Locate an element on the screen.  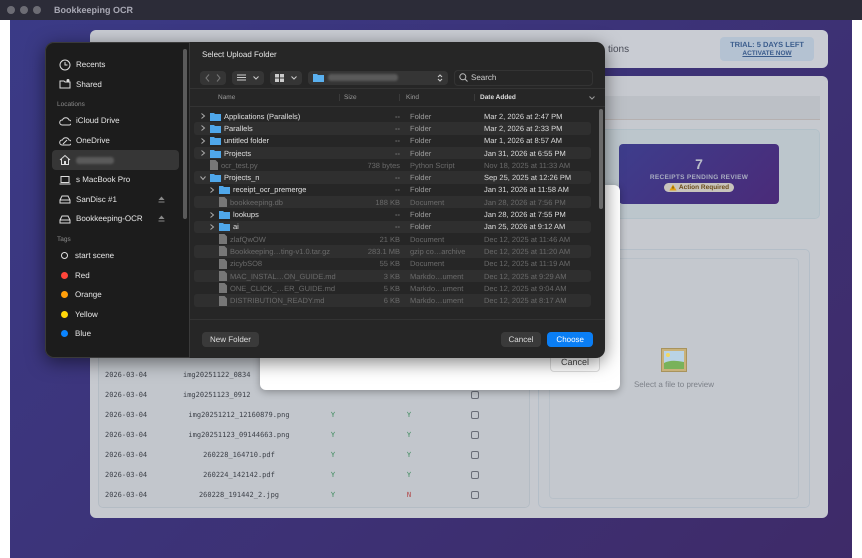
new-folder-button: New Folder is located at coordinates (230, 339).